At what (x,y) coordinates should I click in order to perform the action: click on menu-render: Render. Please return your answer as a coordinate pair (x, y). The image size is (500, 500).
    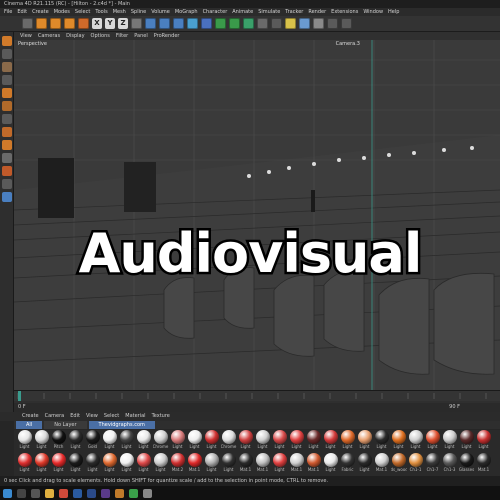
    Looking at the image, I should click on (317, 12).